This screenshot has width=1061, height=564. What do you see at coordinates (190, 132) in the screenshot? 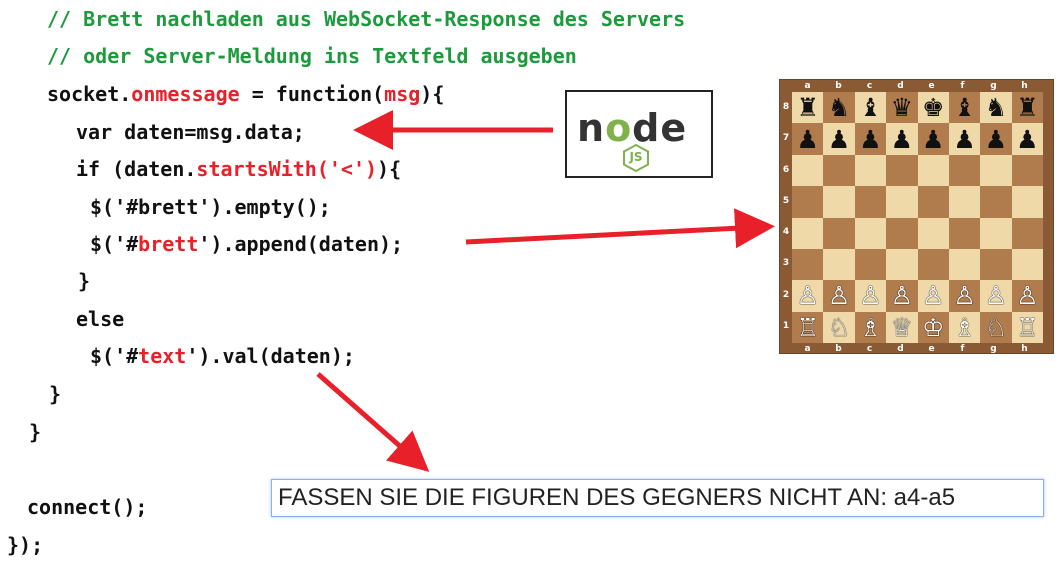
I see `code-line-var-daten: var daten=msg.data;` at bounding box center [190, 132].